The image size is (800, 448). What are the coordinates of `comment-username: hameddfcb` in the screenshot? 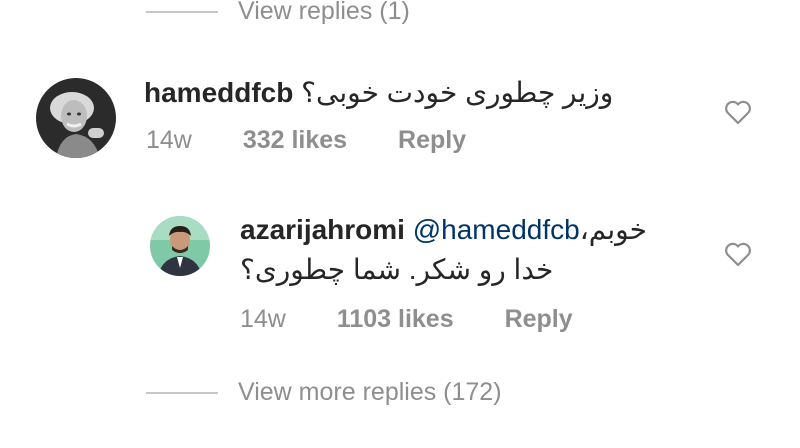 It's located at (218, 92).